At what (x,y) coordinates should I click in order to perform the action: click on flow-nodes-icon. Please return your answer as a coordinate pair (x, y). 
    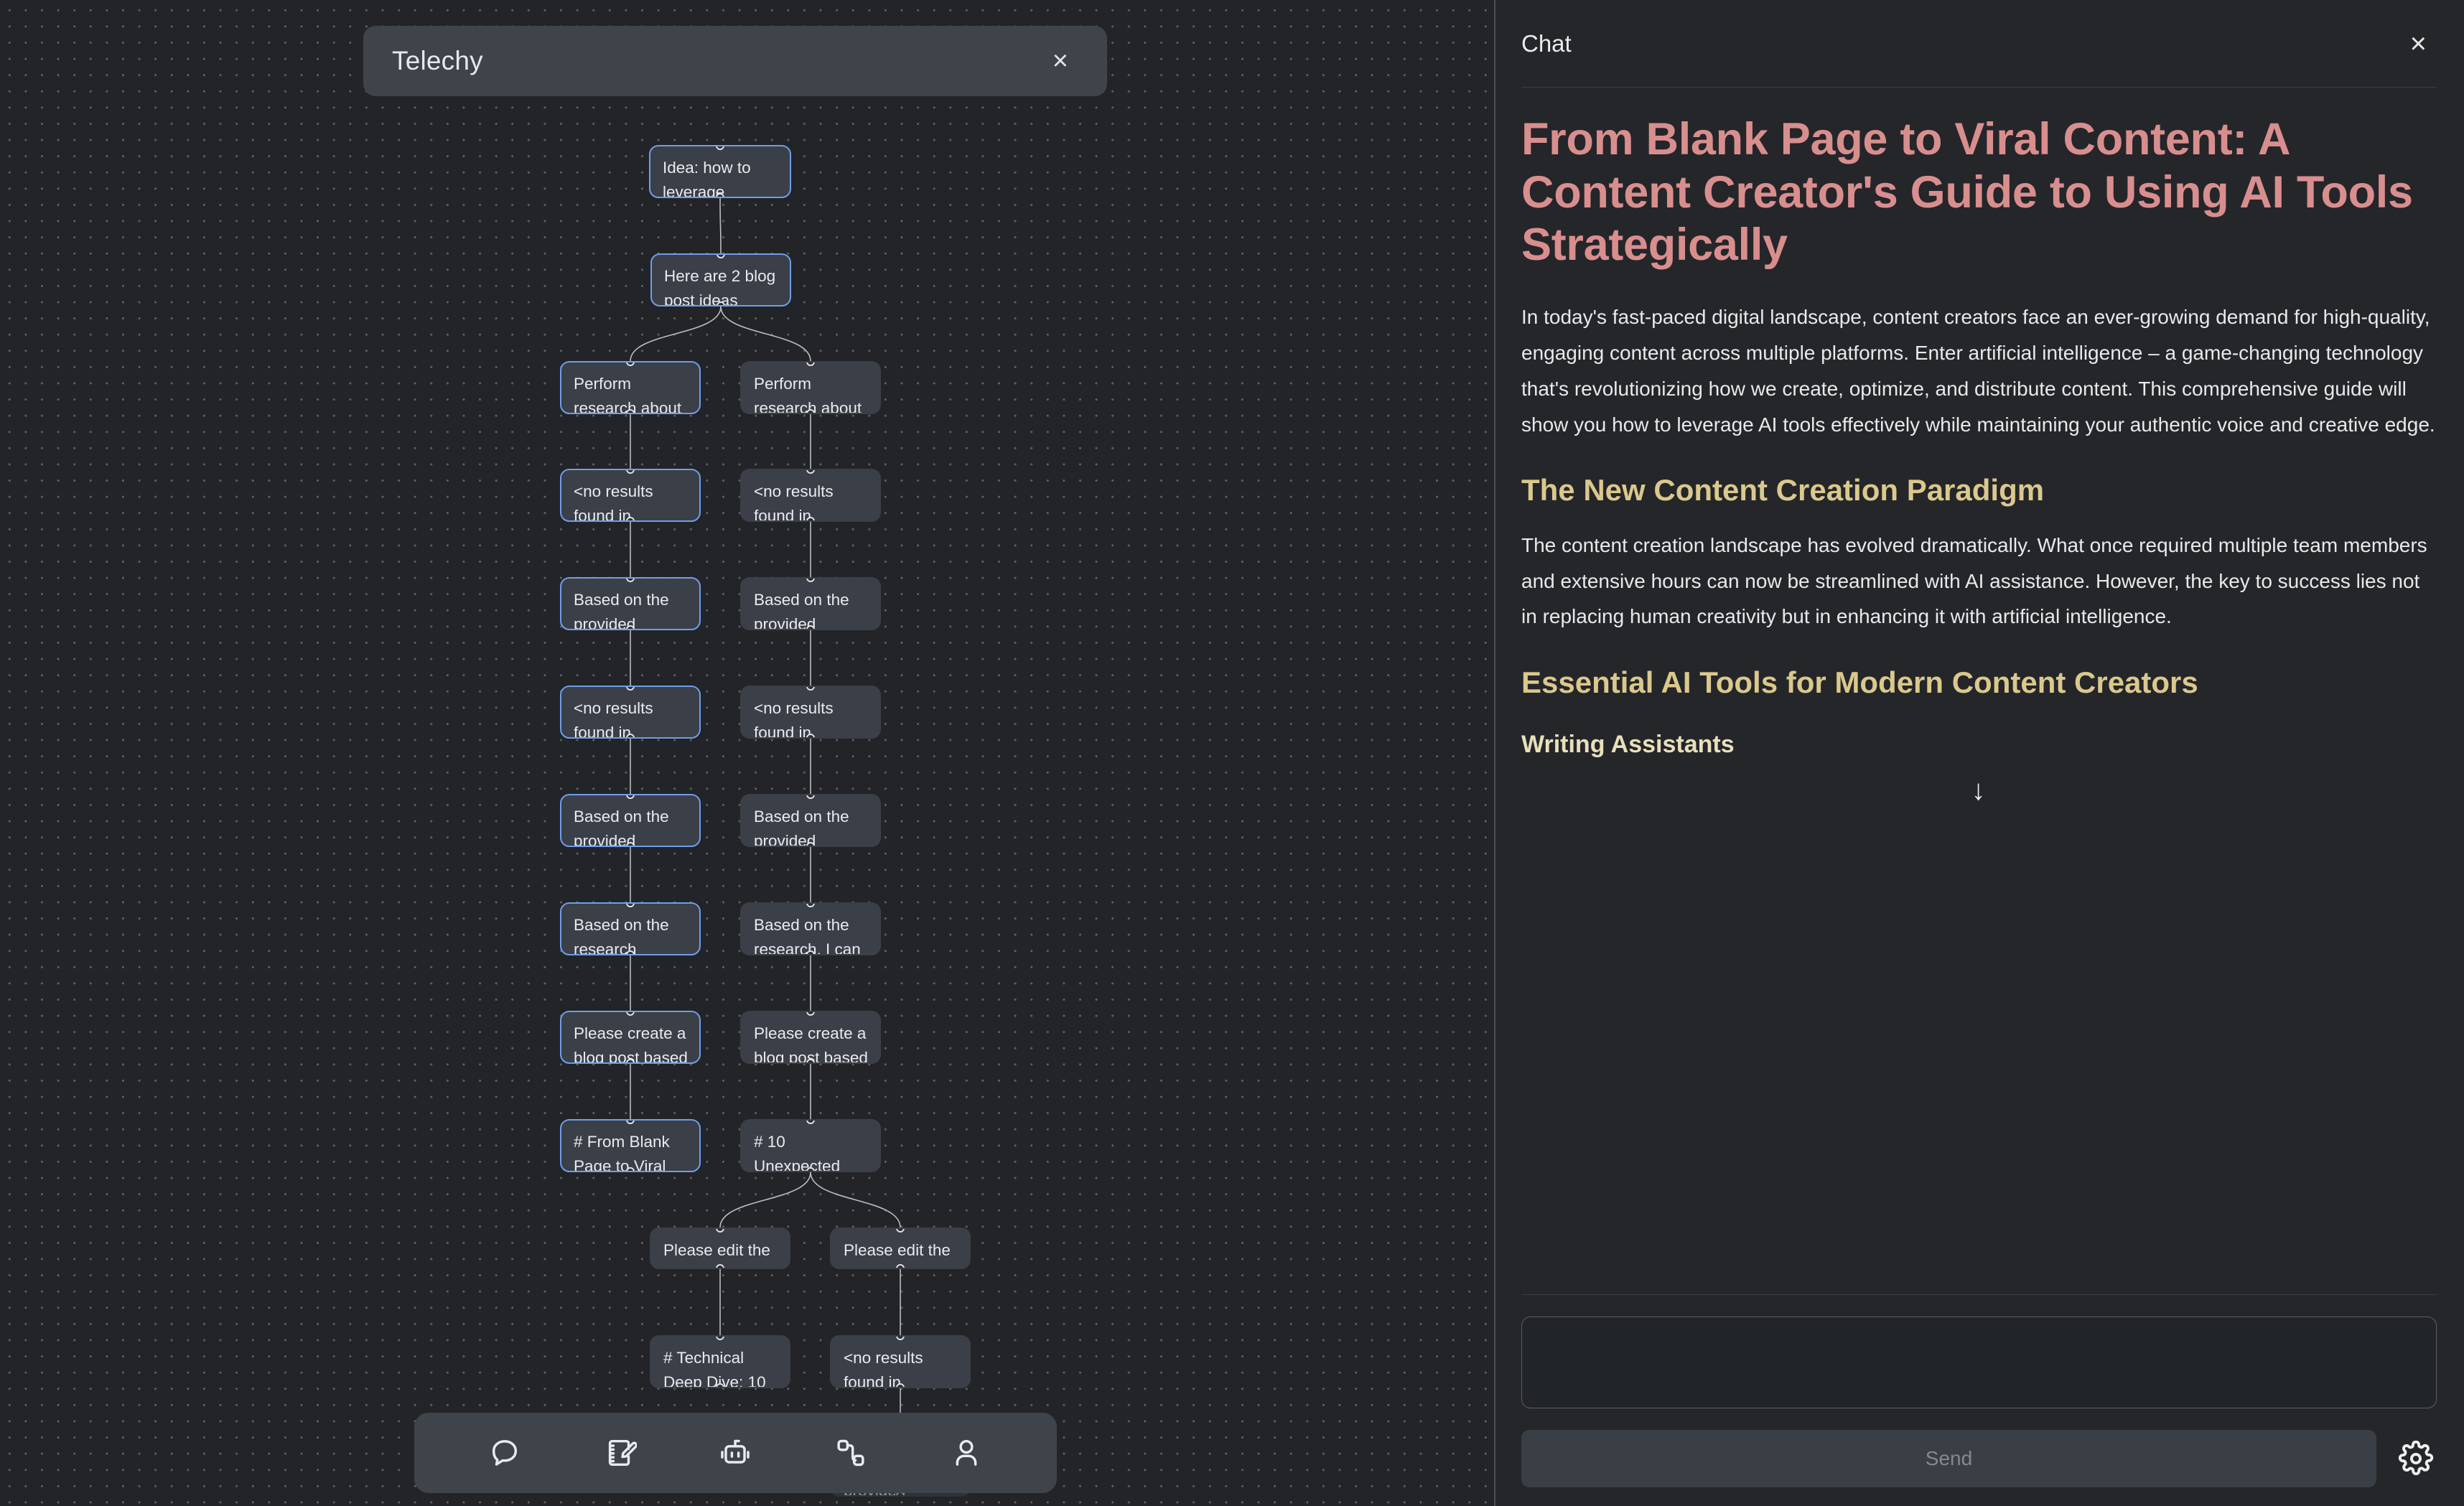
    Looking at the image, I should click on (851, 1453).